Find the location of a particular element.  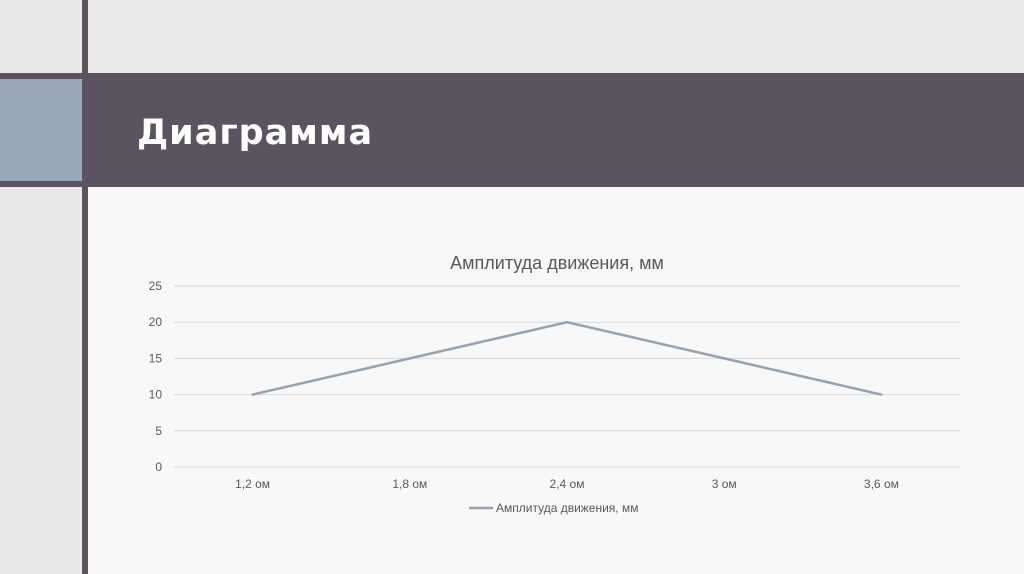

y-tick-label: 0 is located at coordinates (158, 467).